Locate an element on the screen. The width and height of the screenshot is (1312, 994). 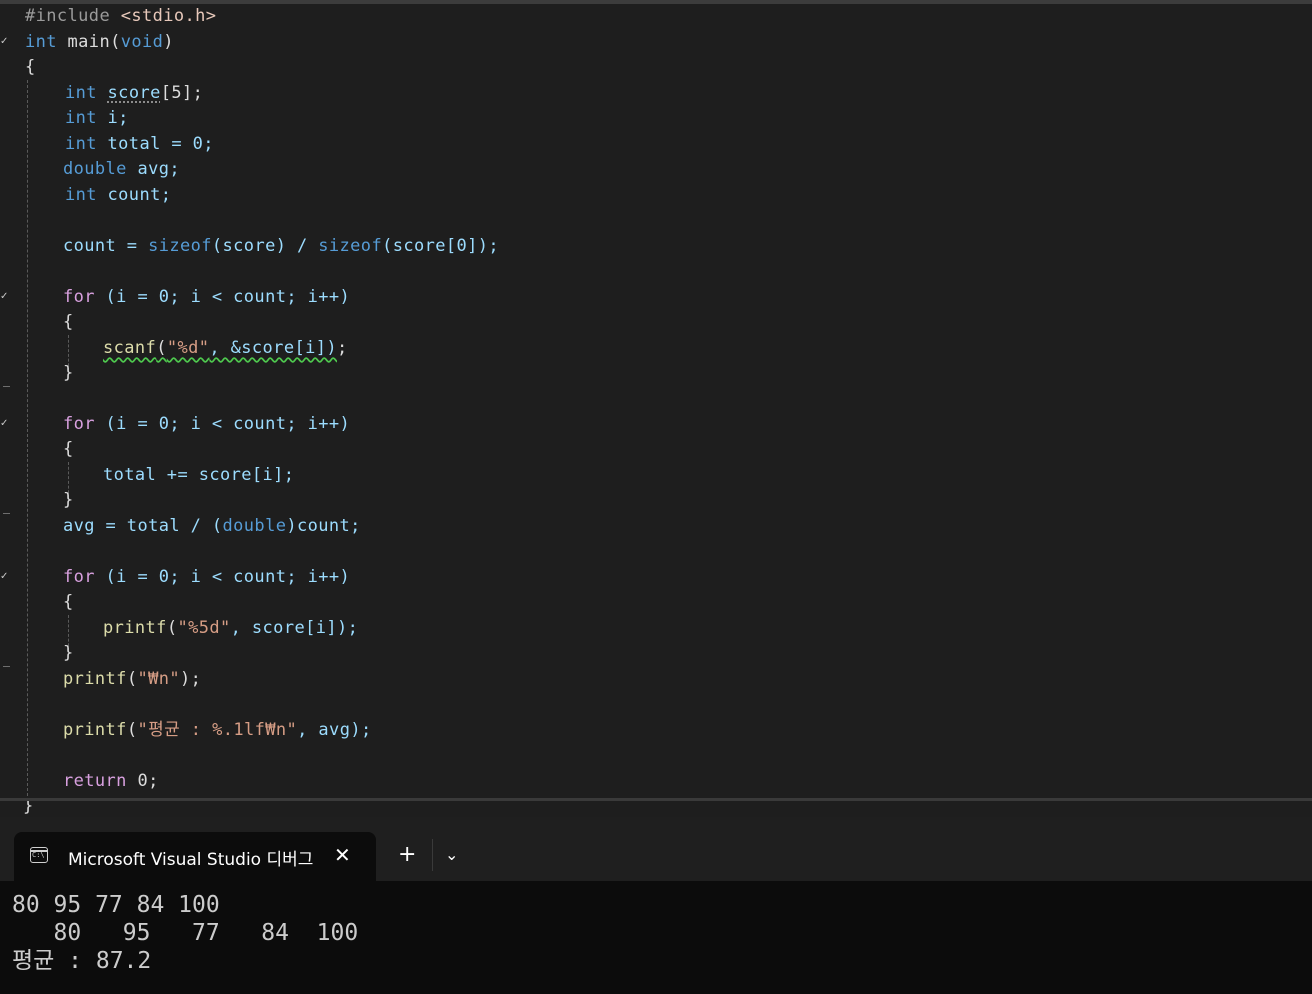
string-literal: "₩n" is located at coordinates (158, 679).